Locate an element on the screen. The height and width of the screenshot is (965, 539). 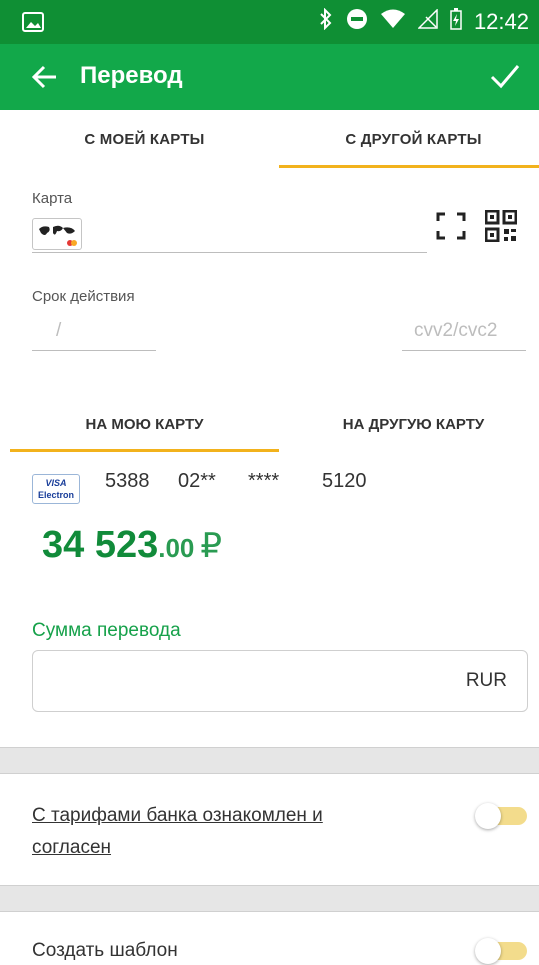
back-arrow-icon is located at coordinates (45, 77).